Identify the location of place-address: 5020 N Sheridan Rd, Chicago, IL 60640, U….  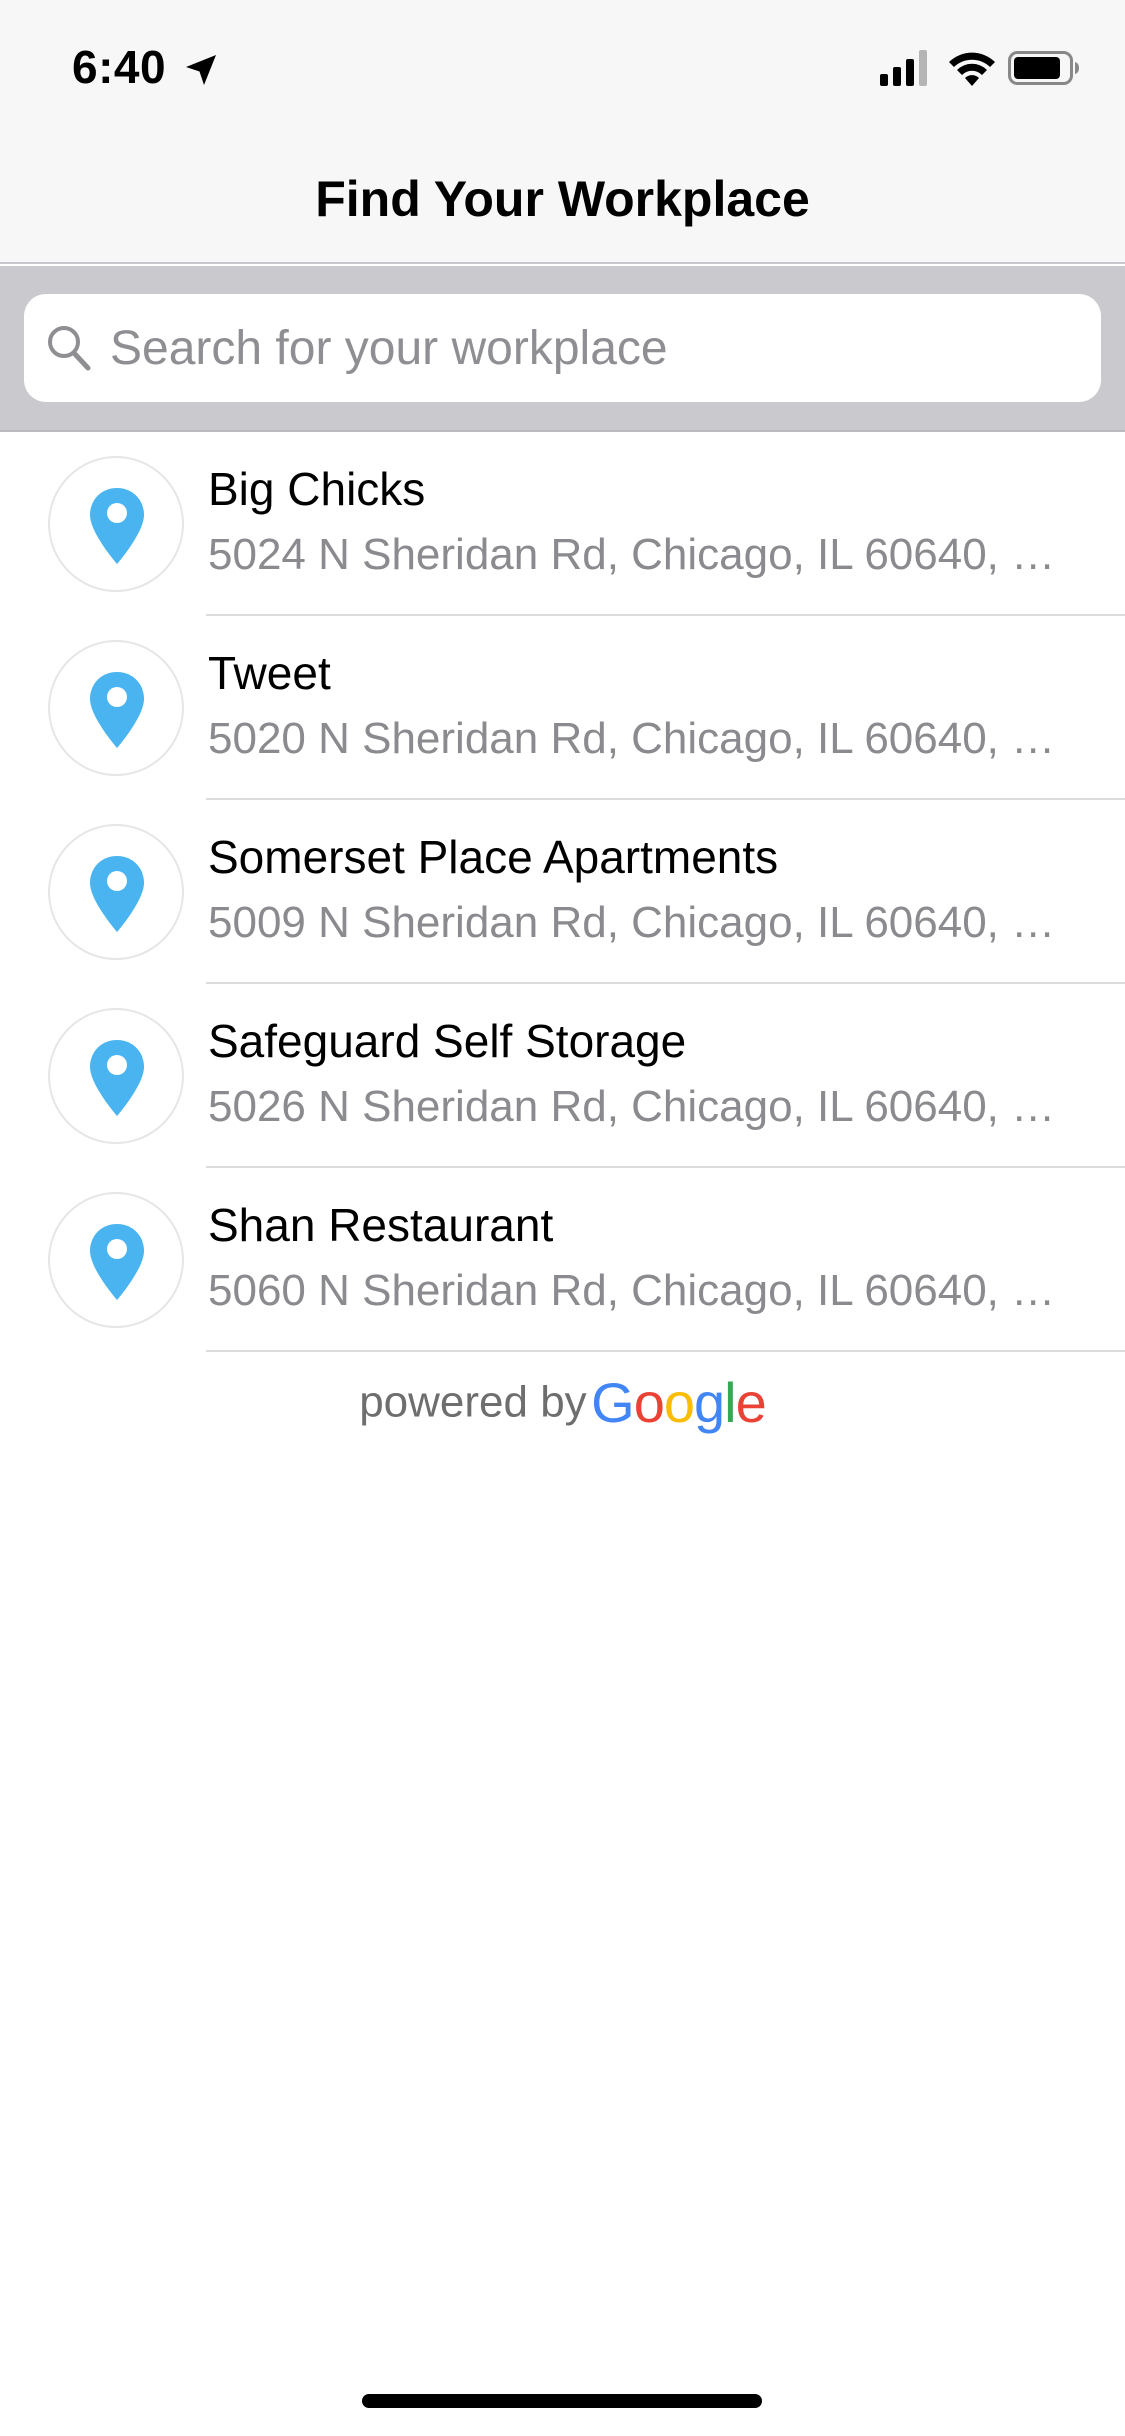
(641, 738).